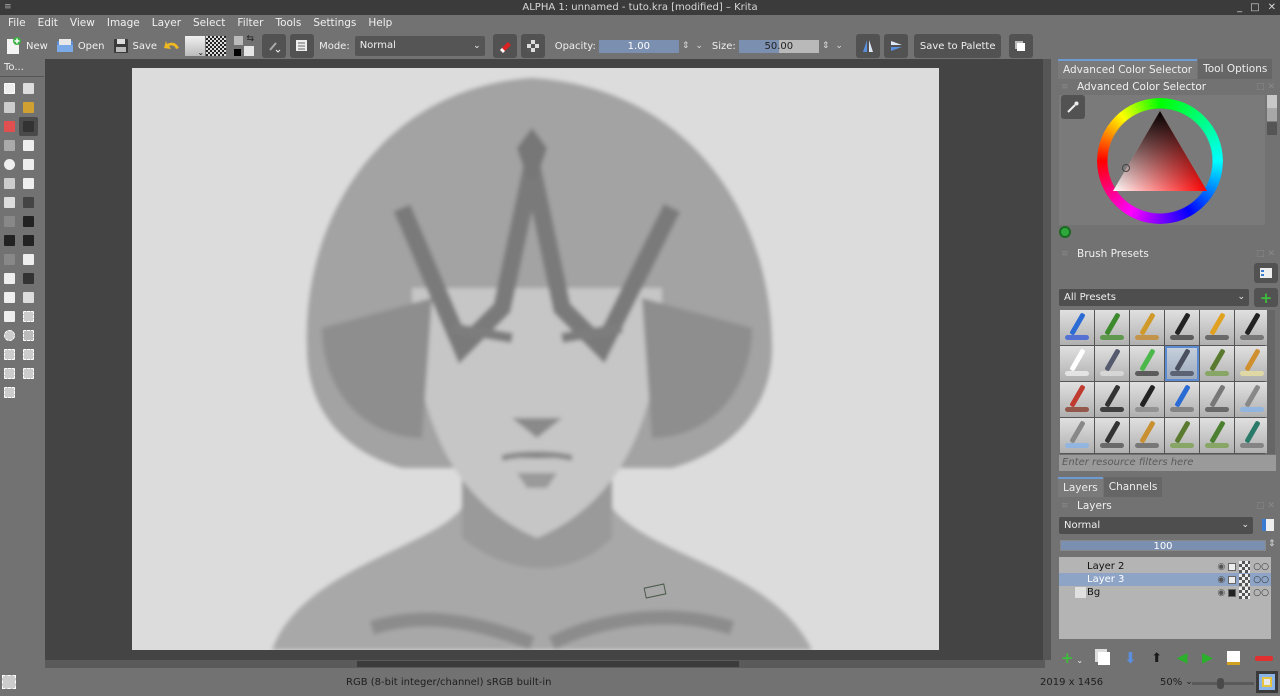 This screenshot has width=1280, height=696. I want to click on menu-edit: Edit, so click(48, 23).